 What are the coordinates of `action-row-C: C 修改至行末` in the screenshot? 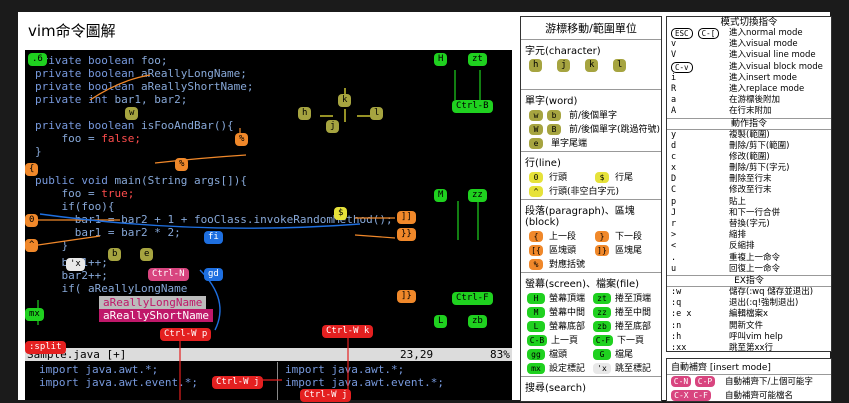 It's located at (721, 190).